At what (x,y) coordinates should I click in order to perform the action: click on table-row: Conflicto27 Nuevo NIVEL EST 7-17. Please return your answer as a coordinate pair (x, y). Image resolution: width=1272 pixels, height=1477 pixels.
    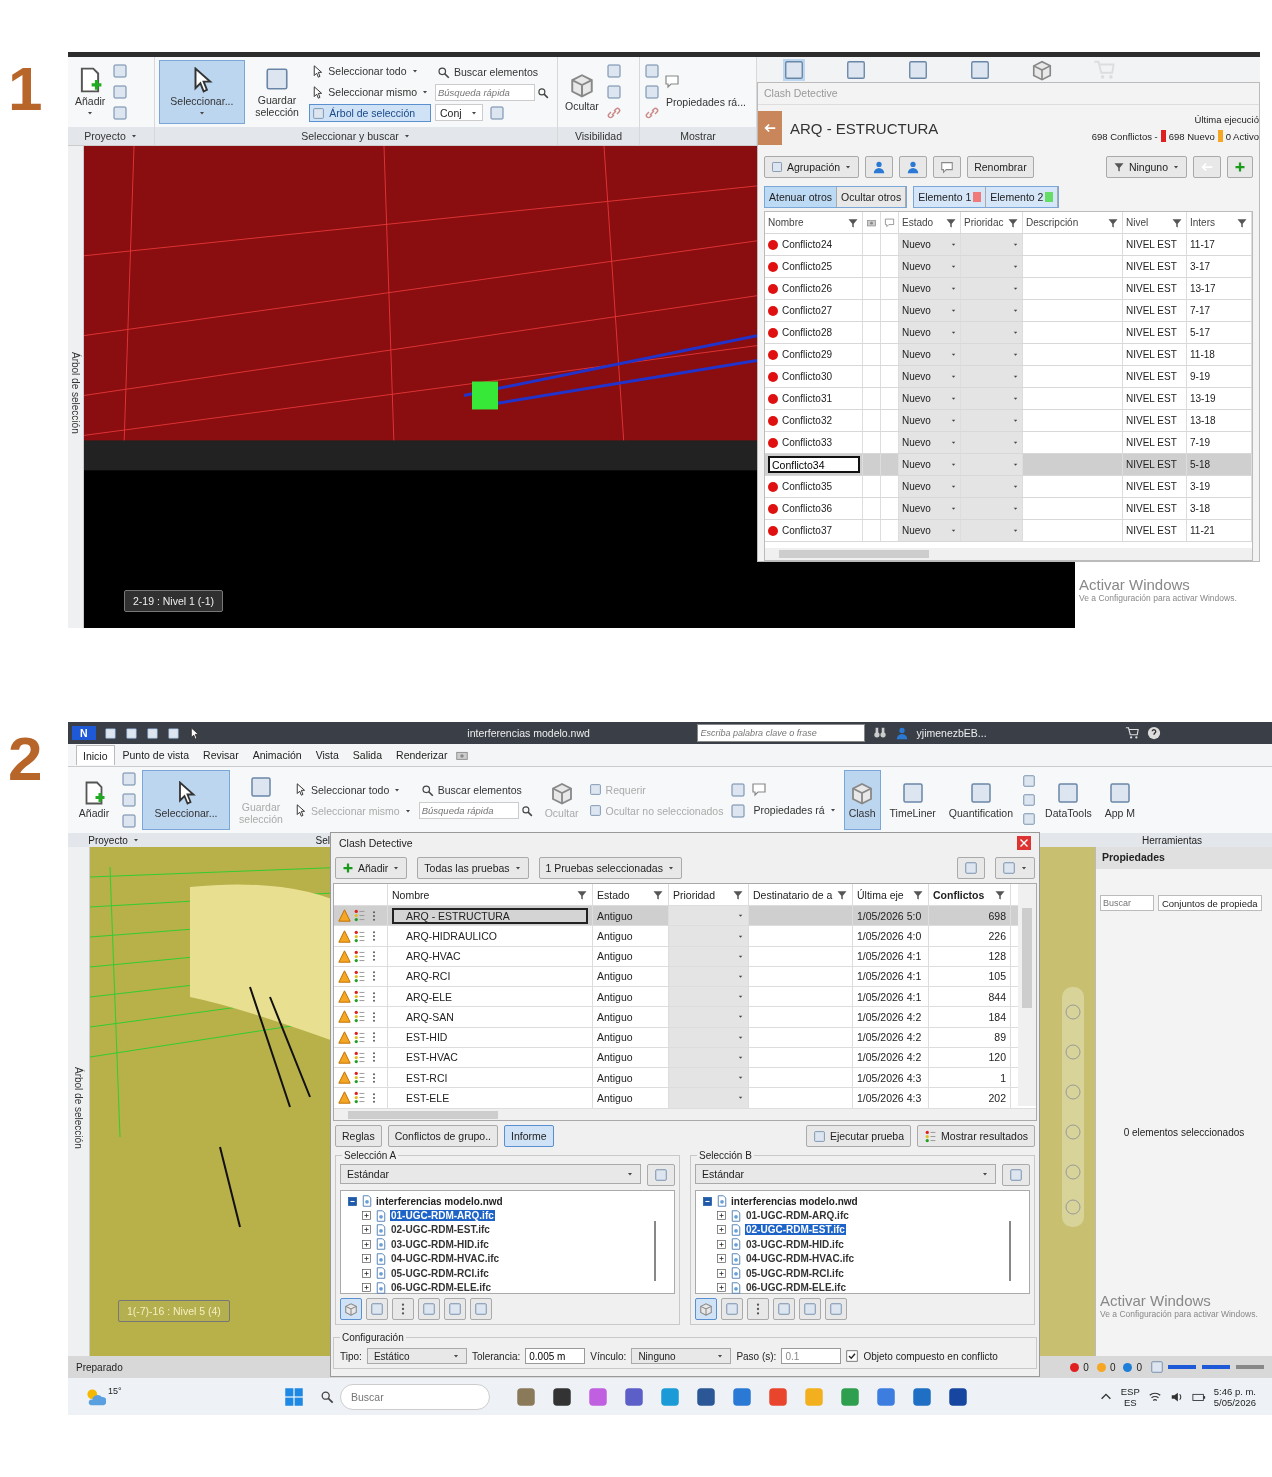
    Looking at the image, I should click on (1008, 311).